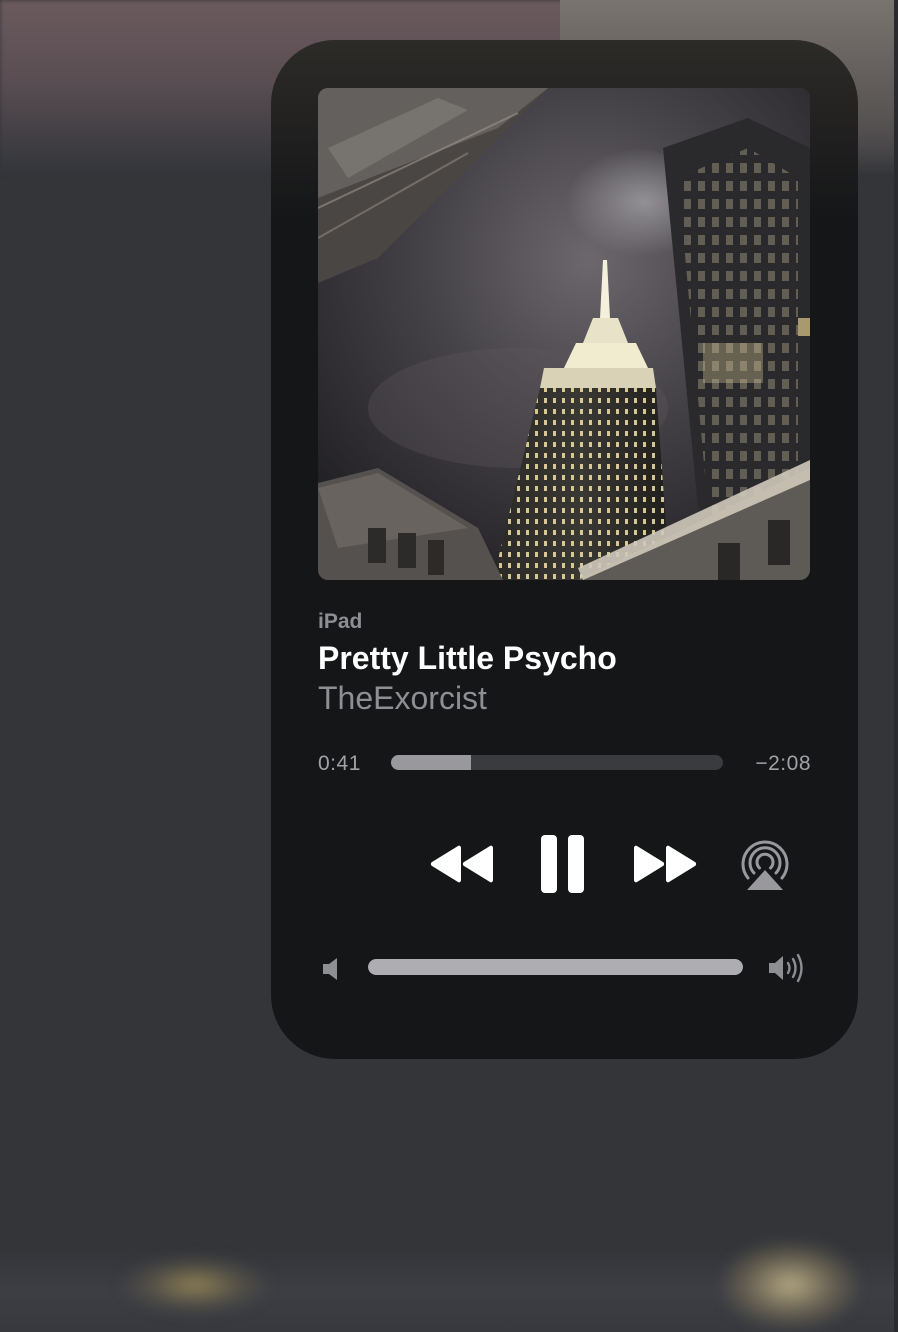 The width and height of the screenshot is (898, 1332). I want to click on scrubber-progress, so click(431, 762).